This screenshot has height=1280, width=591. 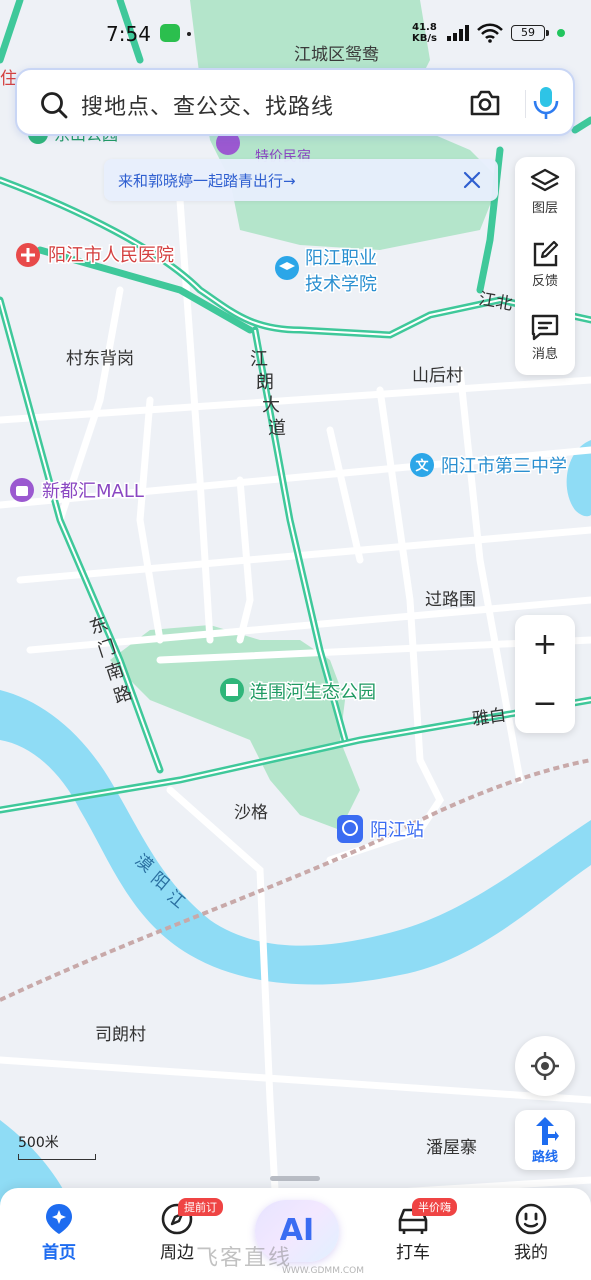 What do you see at coordinates (545, 703) in the screenshot?
I see `zoom-out-button: −` at bounding box center [545, 703].